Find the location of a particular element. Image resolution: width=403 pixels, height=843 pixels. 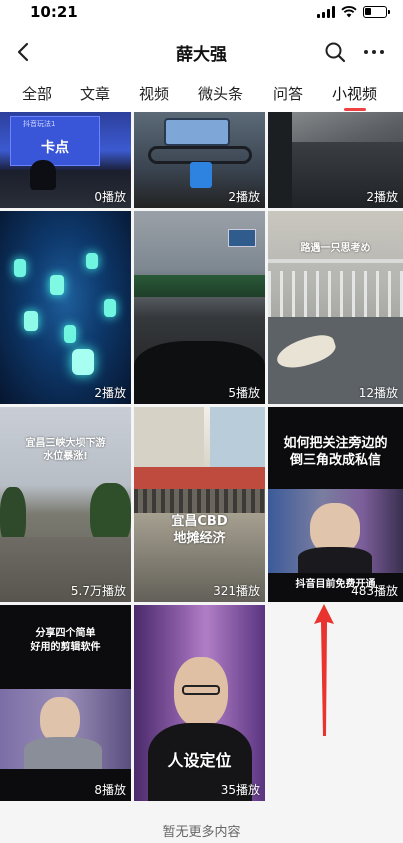

video-tile-10: 分享四个简单 好用的剪辑软件 8播放 is located at coordinates (65, 703).